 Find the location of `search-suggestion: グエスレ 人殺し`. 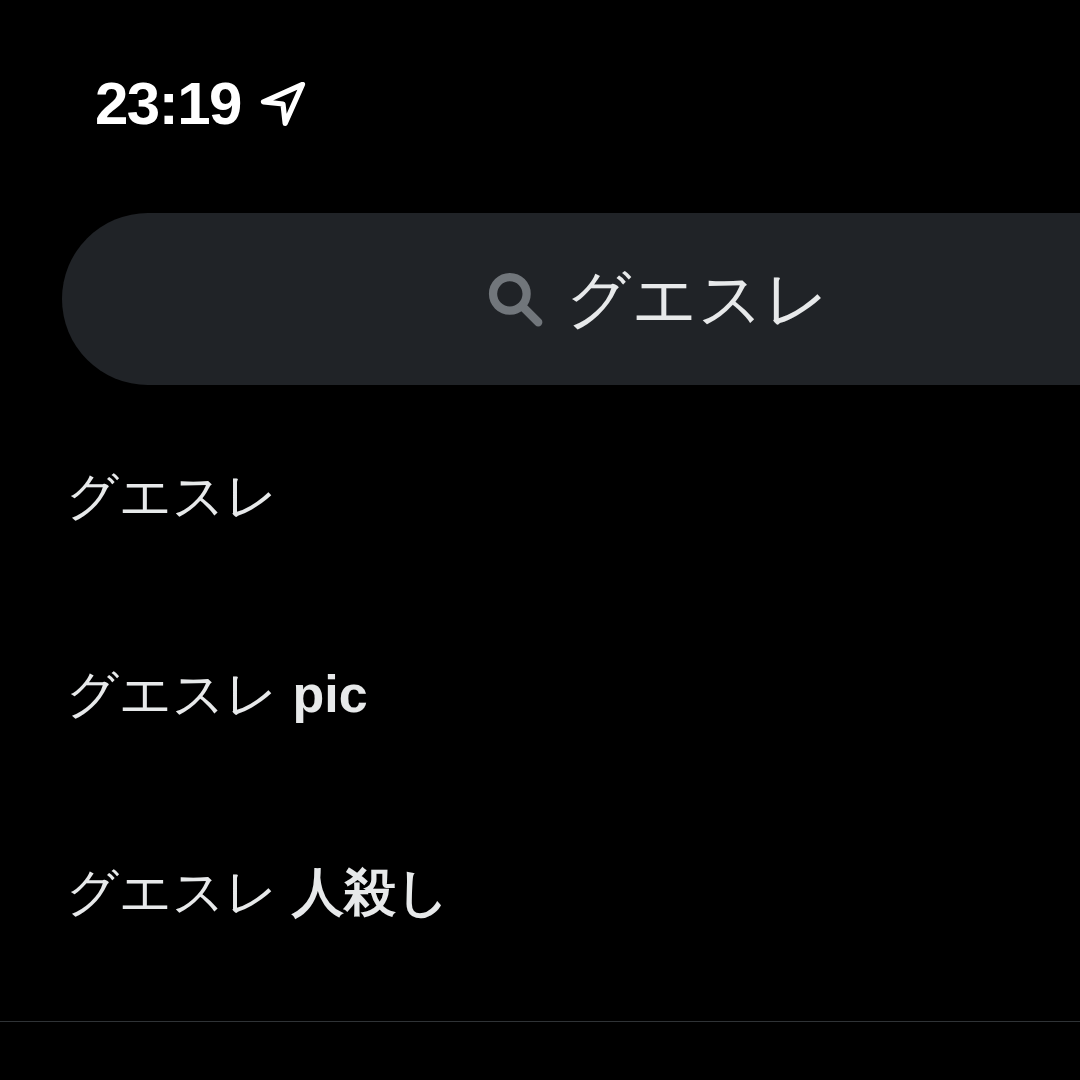

search-suggestion: グエスレ 人殺し is located at coordinates (258, 892).